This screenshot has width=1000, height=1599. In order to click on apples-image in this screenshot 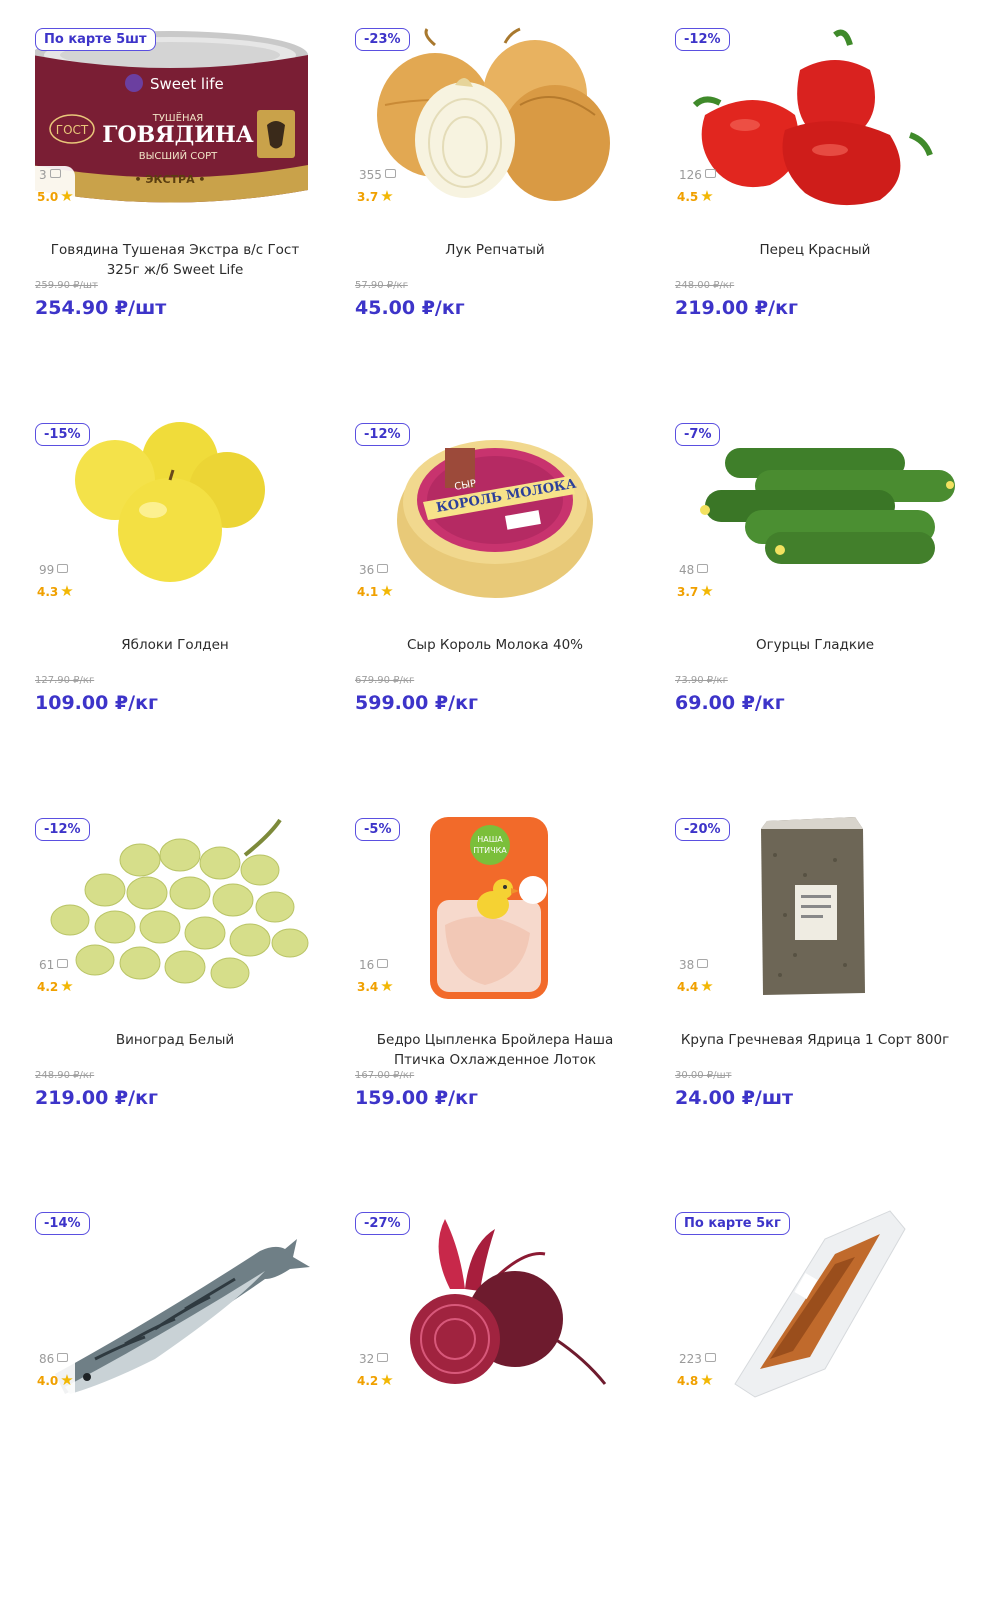, I will do `click(185, 515)`.